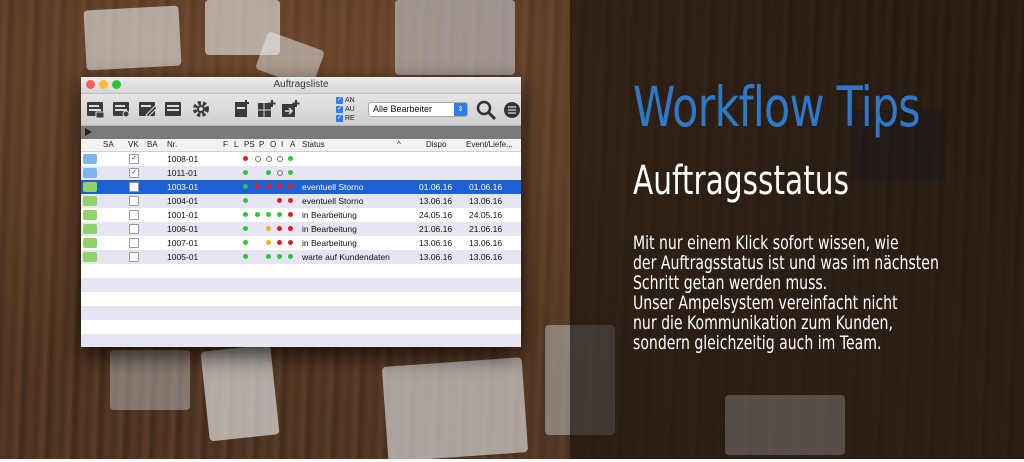 The width and height of the screenshot is (1024, 462). I want to click on search-icon, so click(486, 110).